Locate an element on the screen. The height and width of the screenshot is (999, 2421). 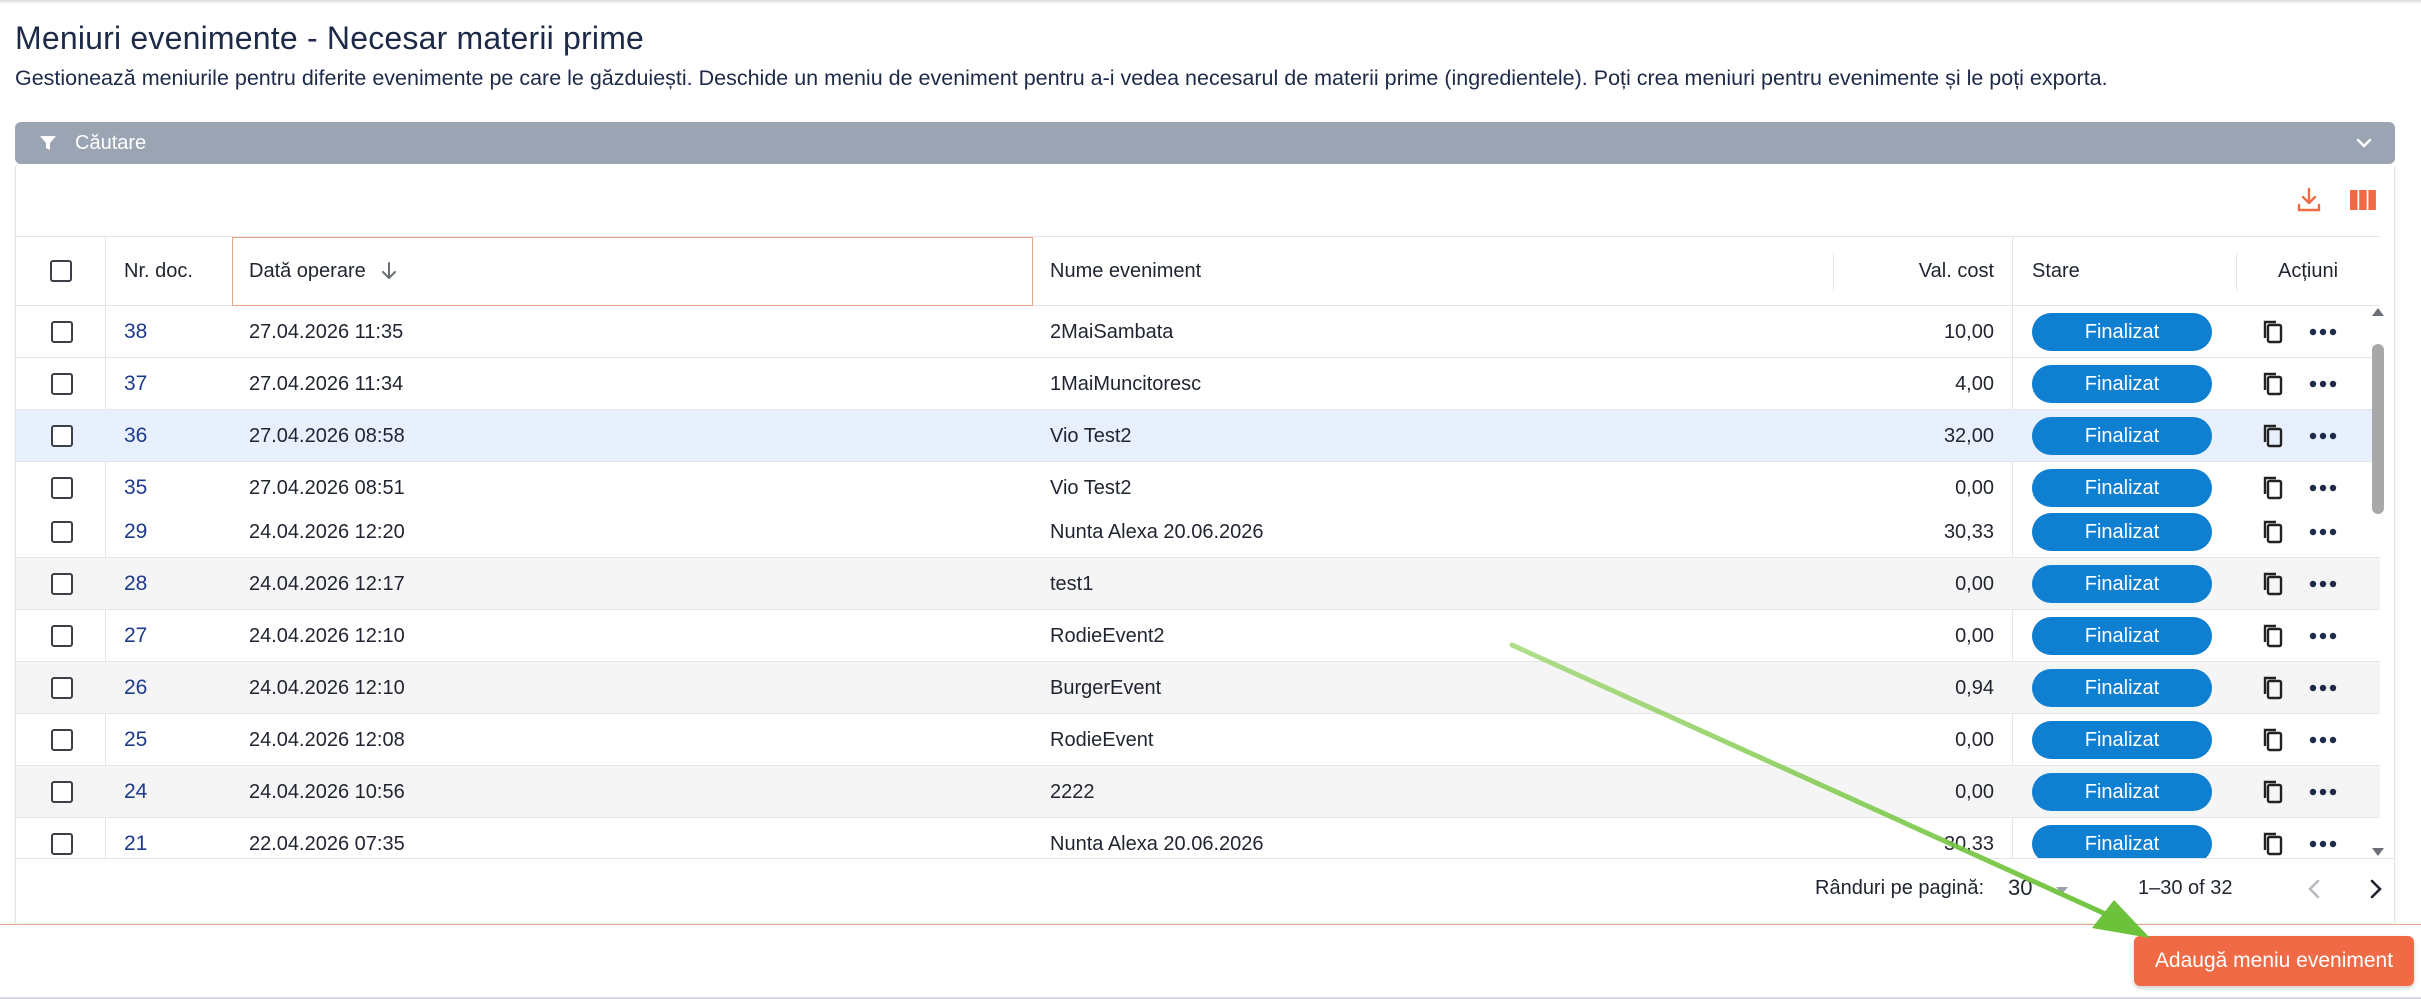
pagination-range: 1–30 of 32 is located at coordinates (2185, 888).